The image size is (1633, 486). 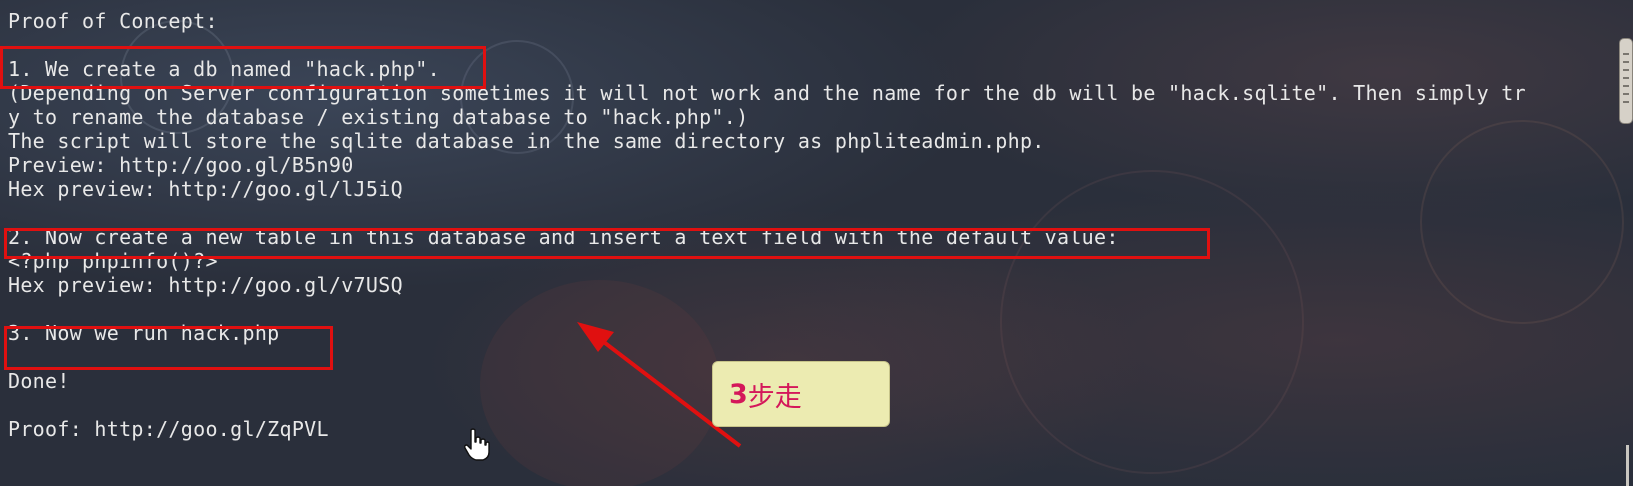 I want to click on hand-pointer-icon, so click(x=477, y=444).